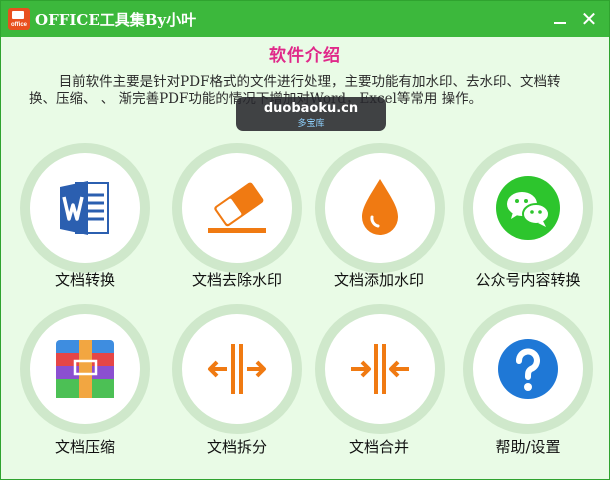 This screenshot has height=480, width=610. I want to click on tool-wechat-convert-button, so click(528, 208).